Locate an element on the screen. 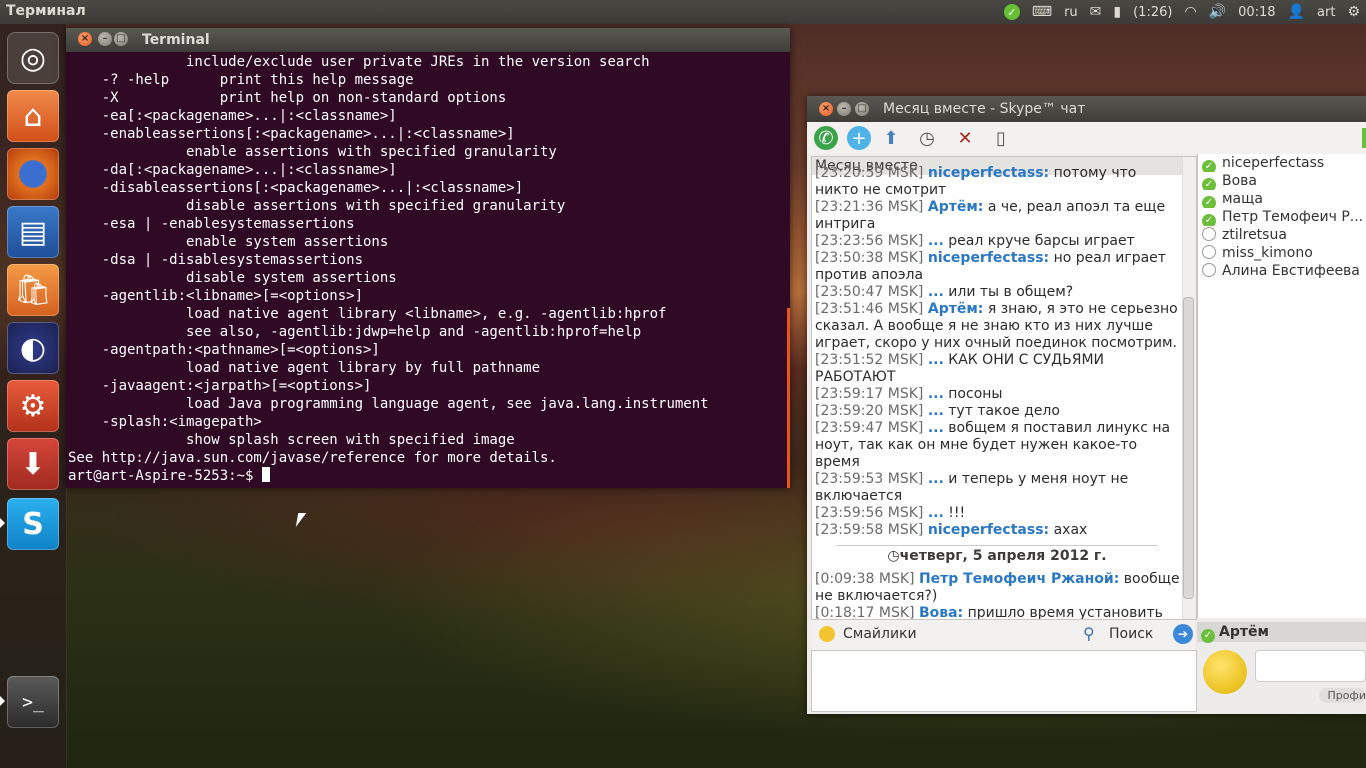  call-icon: ✆ is located at coordinates (826, 138).